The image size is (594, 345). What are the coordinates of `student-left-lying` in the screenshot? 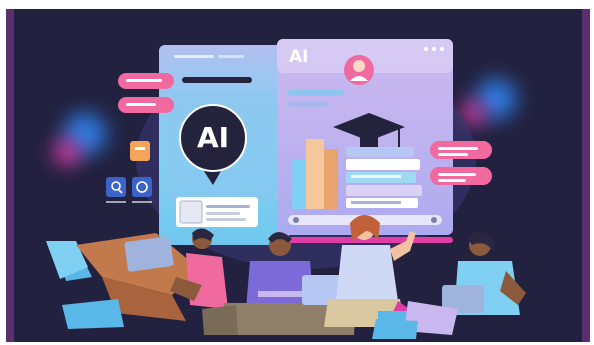 It's located at (137, 278).